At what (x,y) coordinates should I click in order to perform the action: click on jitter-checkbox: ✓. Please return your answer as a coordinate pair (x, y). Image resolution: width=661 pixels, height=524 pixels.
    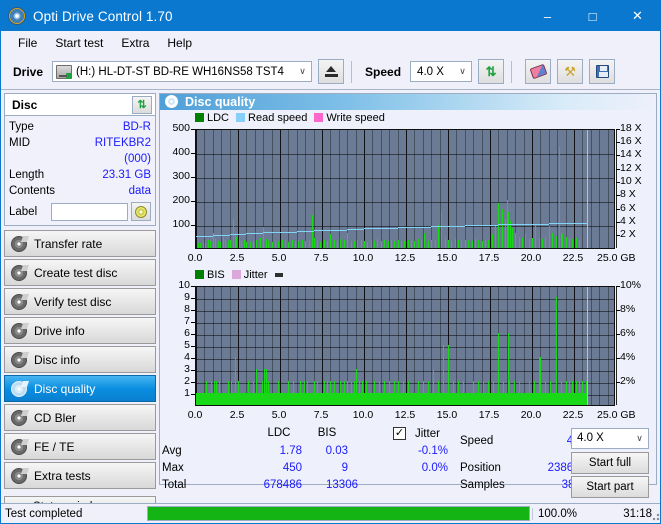
    Looking at the image, I should click on (399, 433).